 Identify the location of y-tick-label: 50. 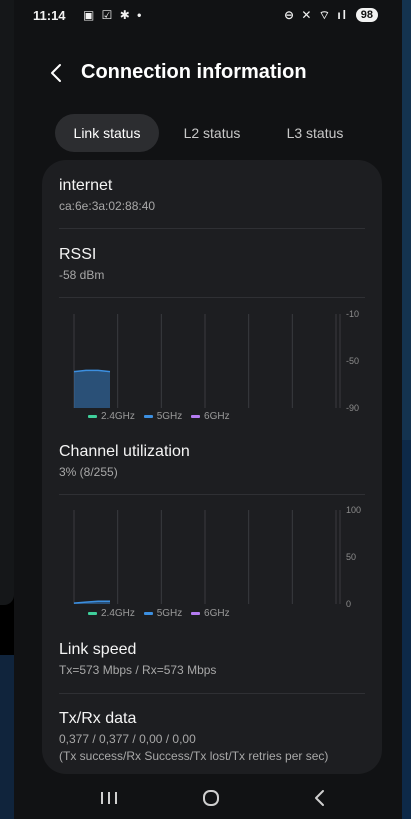
(351, 557).